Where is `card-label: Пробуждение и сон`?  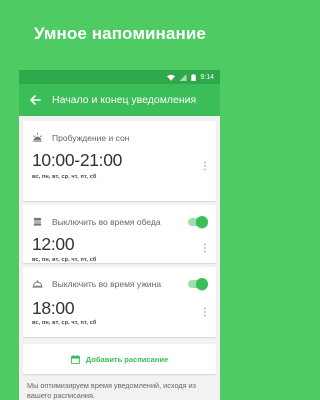 card-label: Пробуждение и сон is located at coordinates (91, 137).